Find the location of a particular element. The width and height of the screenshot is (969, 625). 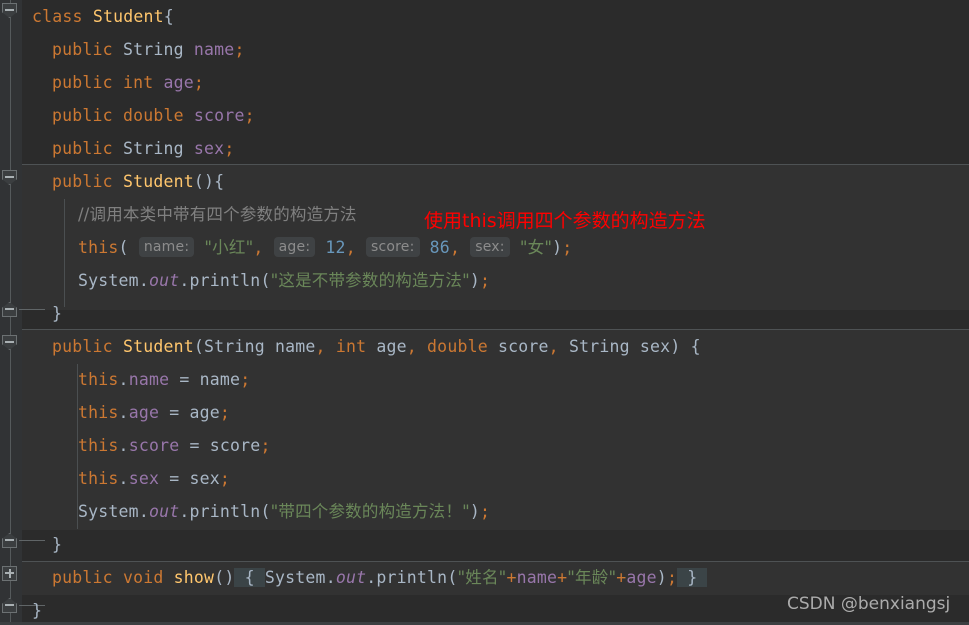

code-line: this.sex = sex; is located at coordinates (154, 478).